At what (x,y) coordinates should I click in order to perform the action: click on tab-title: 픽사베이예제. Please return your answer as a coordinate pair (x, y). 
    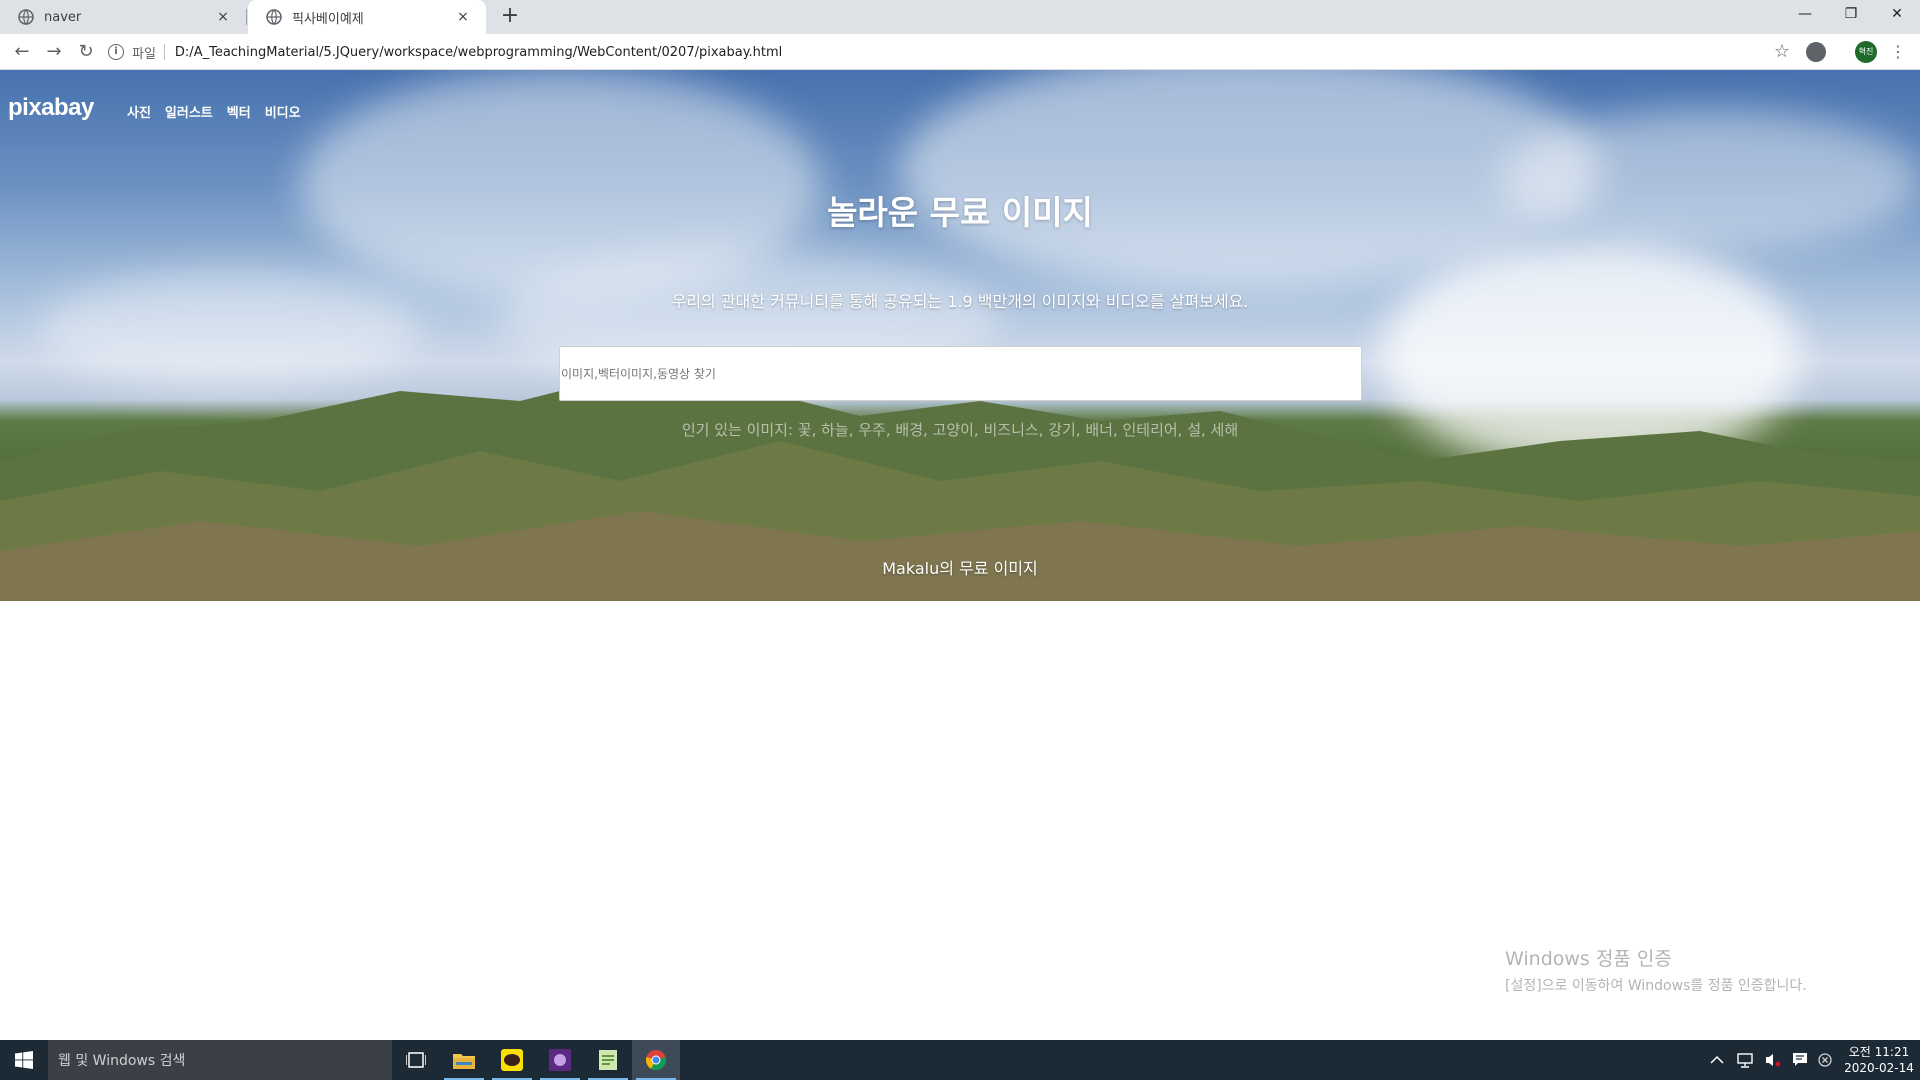
    Looking at the image, I should click on (328, 19).